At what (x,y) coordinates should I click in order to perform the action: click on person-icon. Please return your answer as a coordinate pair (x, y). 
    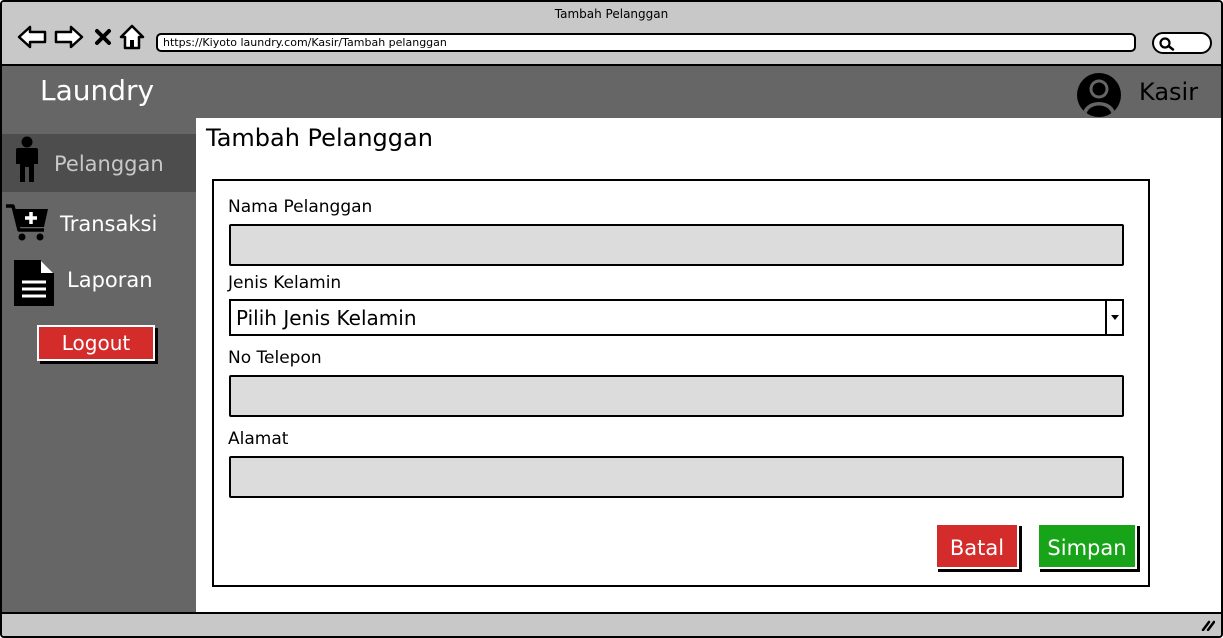
    Looking at the image, I should click on (27, 159).